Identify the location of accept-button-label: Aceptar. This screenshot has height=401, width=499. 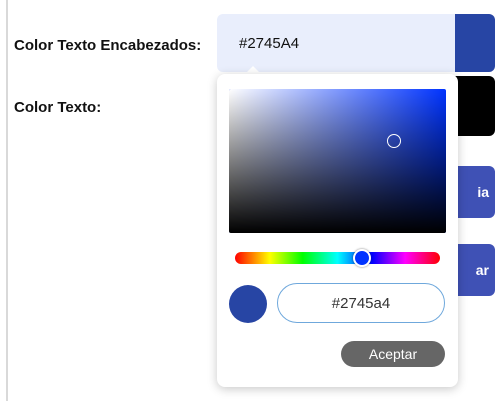
(393, 354).